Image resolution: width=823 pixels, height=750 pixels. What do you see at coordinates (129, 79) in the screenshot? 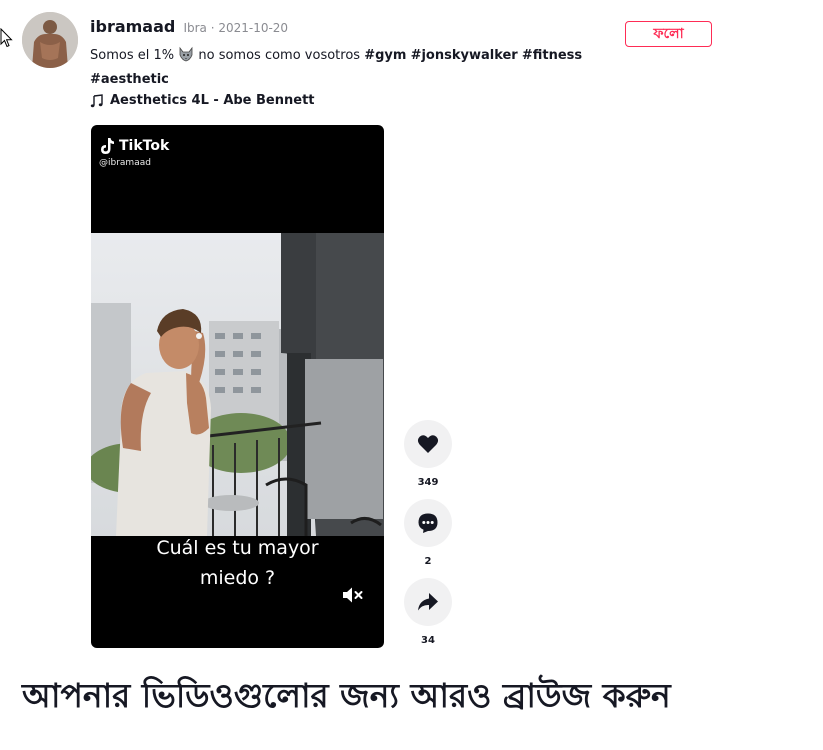
I see `hashtag-aesthetic: #aesthetic` at bounding box center [129, 79].